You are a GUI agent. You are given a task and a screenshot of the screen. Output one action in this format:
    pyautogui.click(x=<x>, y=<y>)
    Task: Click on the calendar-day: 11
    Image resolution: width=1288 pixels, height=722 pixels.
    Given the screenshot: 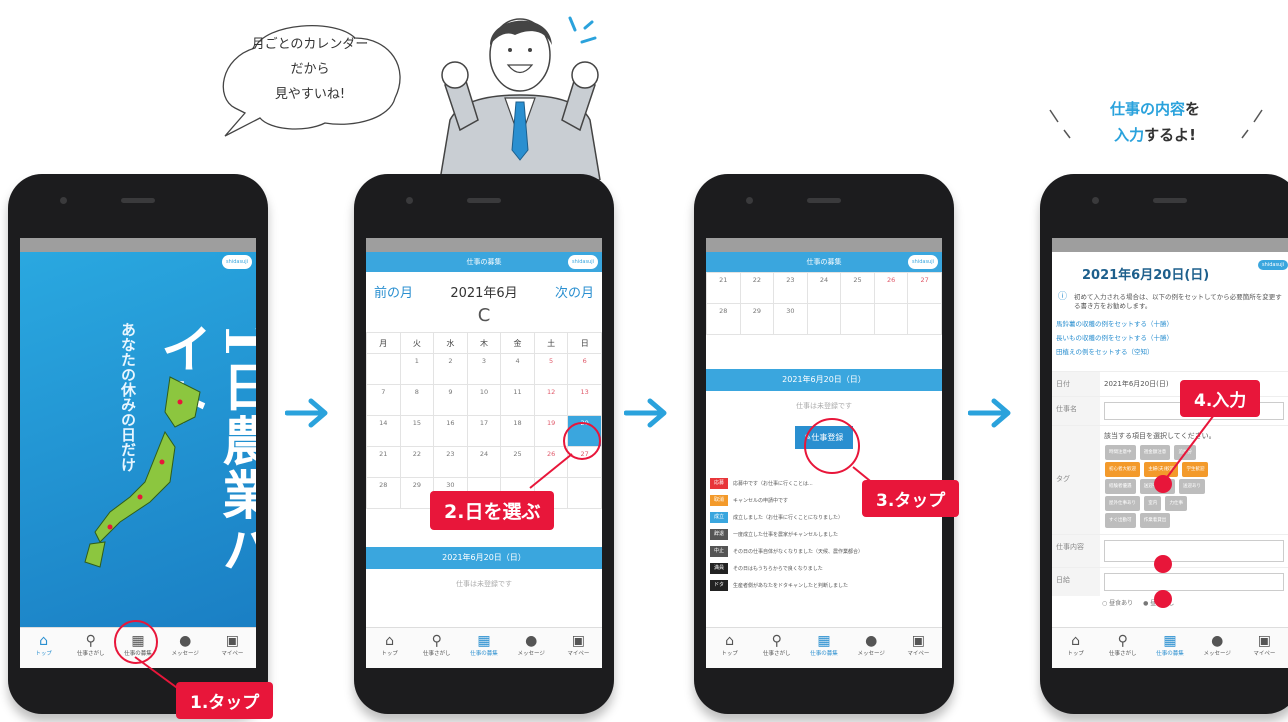 What is the action you would take?
    pyautogui.click(x=517, y=400)
    